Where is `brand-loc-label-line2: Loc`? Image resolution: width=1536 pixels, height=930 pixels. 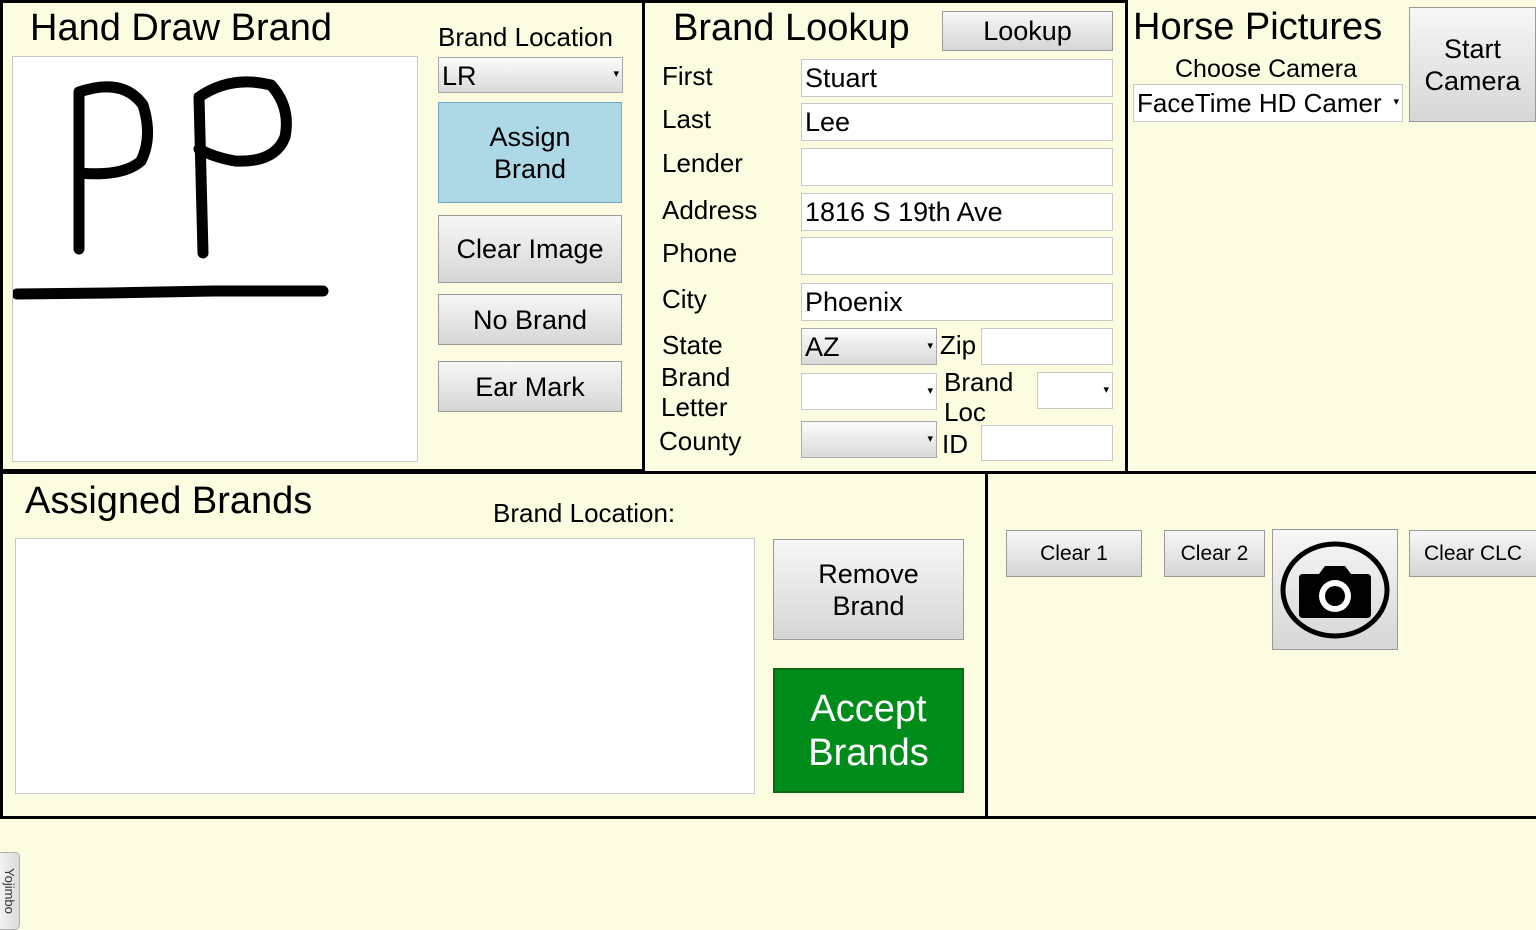 brand-loc-label-line2: Loc is located at coordinates (965, 412).